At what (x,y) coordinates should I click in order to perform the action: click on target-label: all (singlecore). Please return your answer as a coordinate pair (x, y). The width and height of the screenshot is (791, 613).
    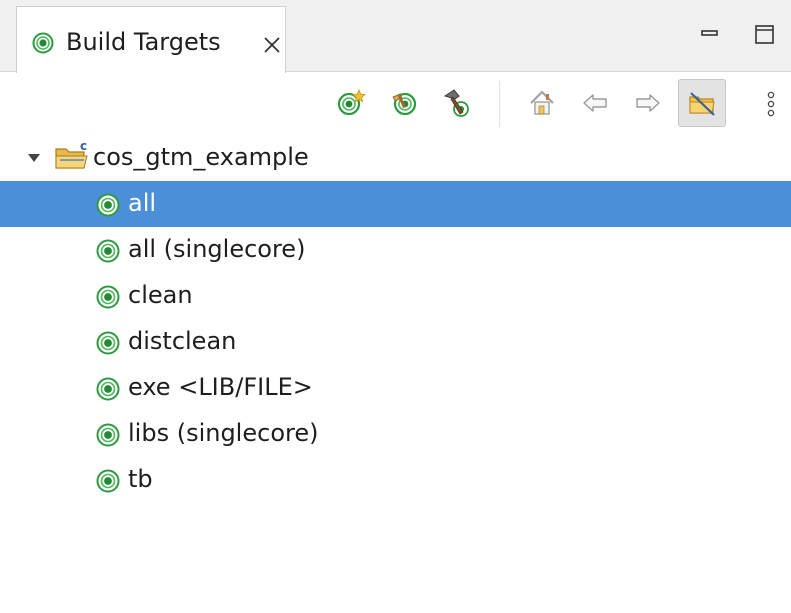
    Looking at the image, I should click on (217, 249).